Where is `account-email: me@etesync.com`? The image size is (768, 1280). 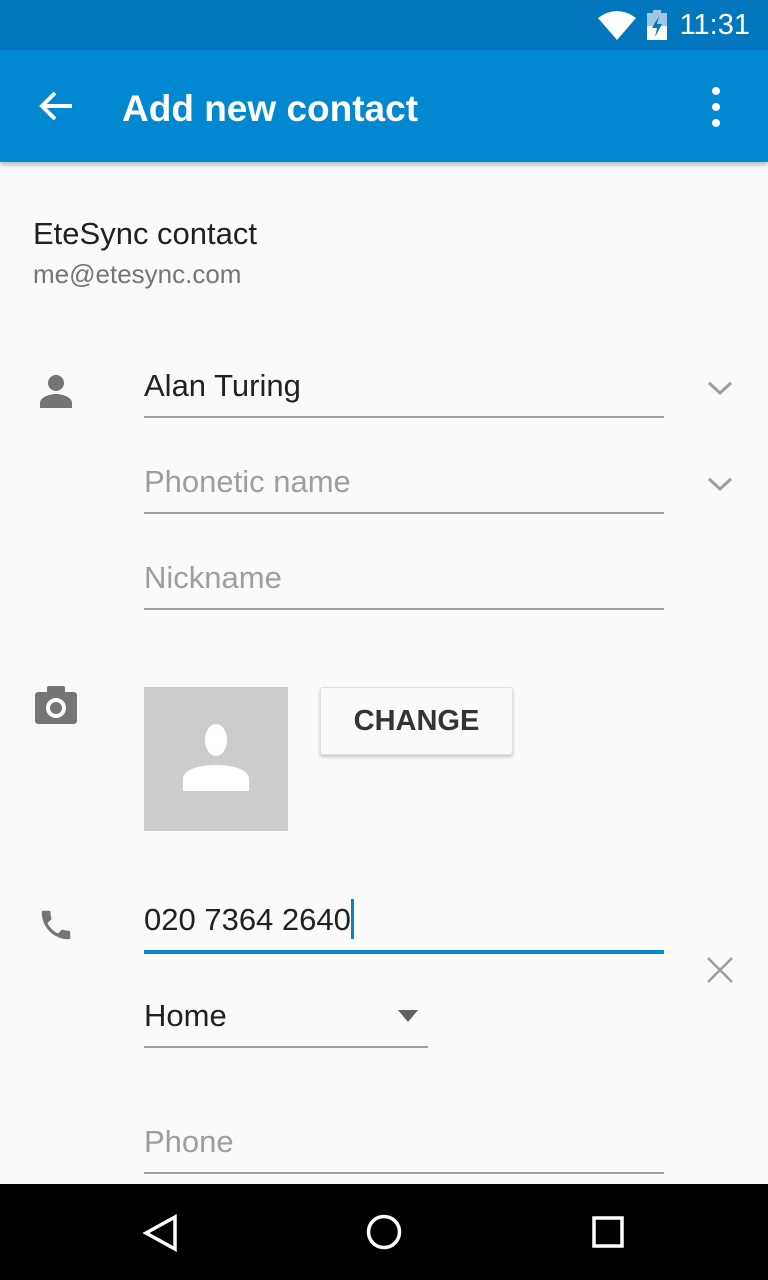 account-email: me@etesync.com is located at coordinates (137, 274).